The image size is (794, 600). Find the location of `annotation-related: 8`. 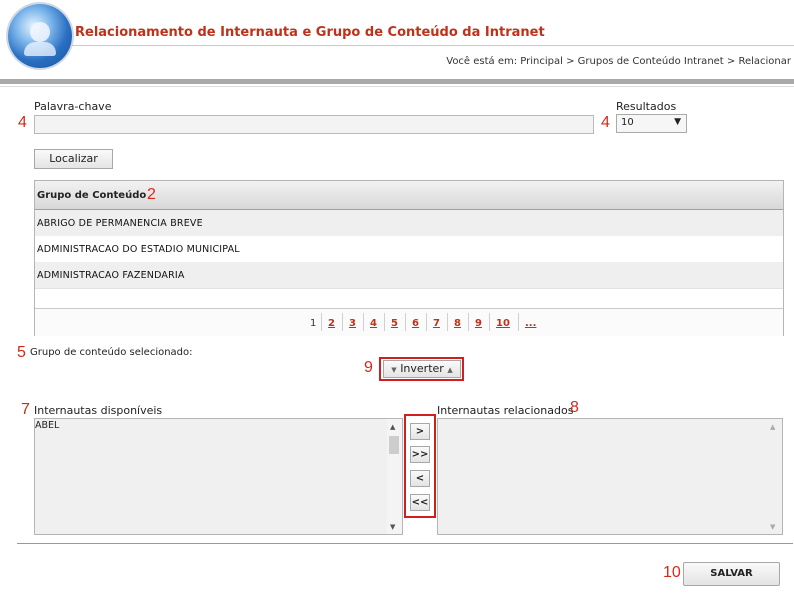

annotation-related: 8 is located at coordinates (574, 407).